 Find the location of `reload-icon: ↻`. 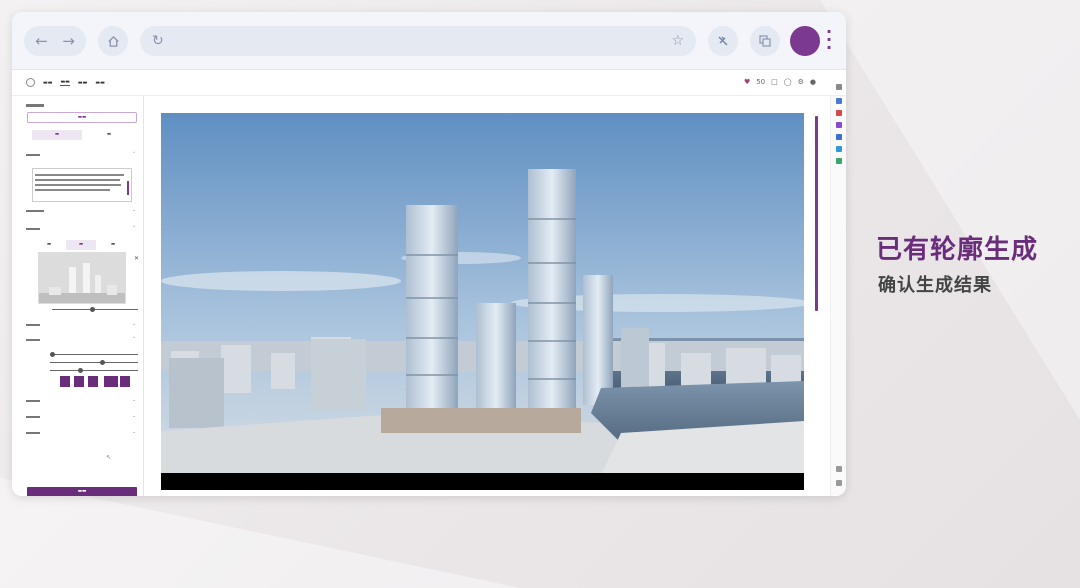

reload-icon: ↻ is located at coordinates (158, 41).